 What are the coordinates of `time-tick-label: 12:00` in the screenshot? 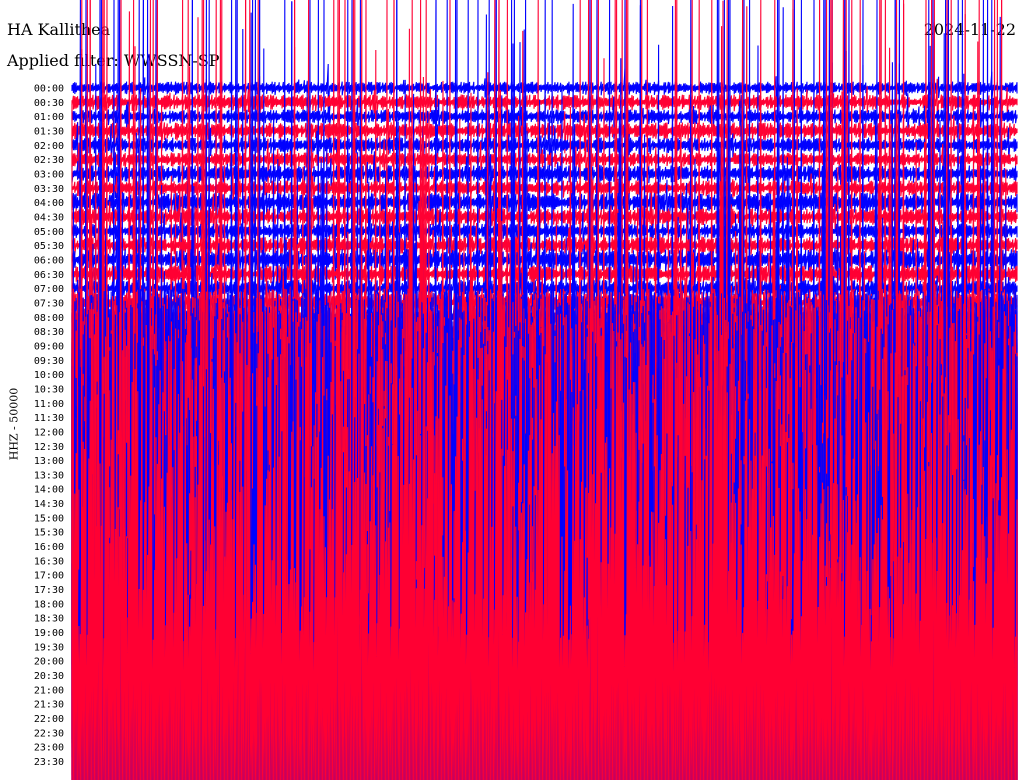 It's located at (49, 432).